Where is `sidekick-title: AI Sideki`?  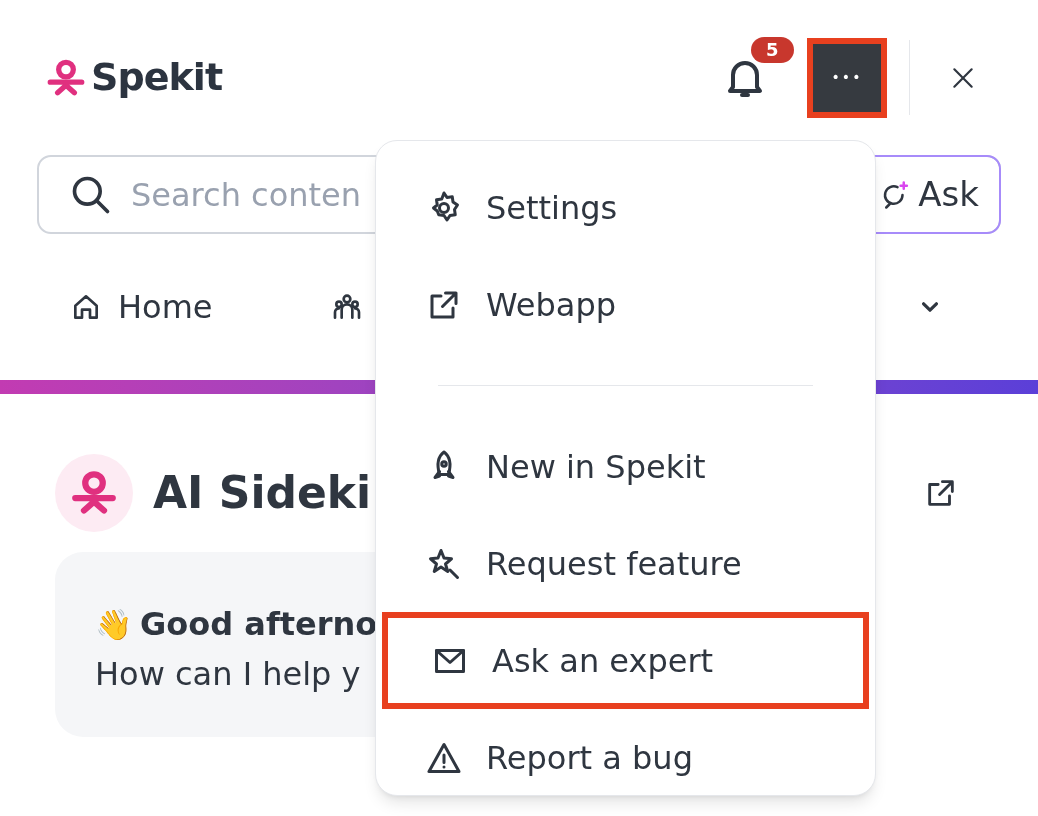
sidekick-title: AI Sideki is located at coordinates (262, 493).